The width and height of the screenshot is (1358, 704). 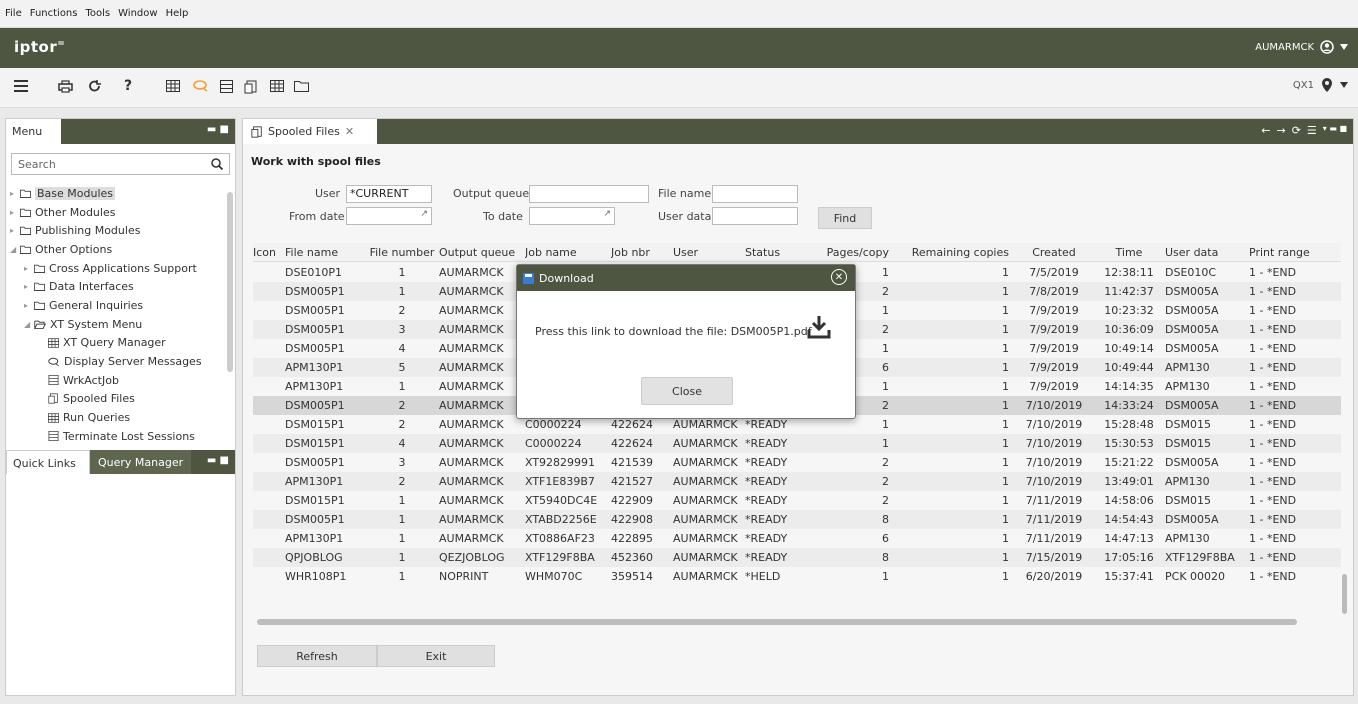 I want to click on horizontal-scrollbar, so click(x=777, y=622).